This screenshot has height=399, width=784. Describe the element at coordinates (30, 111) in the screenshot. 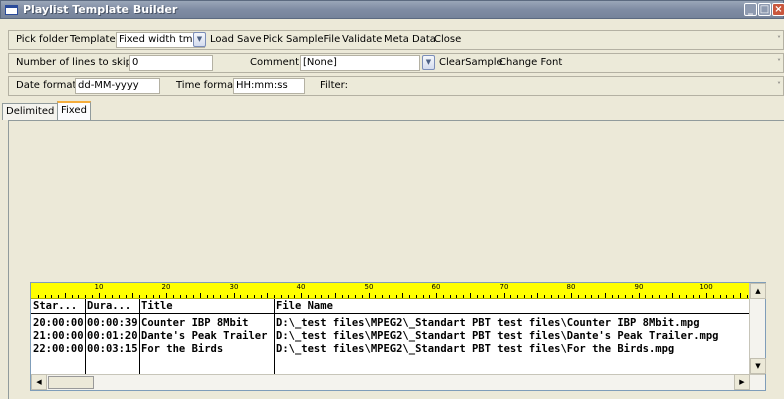

I see `tab-delimited: Delimited` at that location.